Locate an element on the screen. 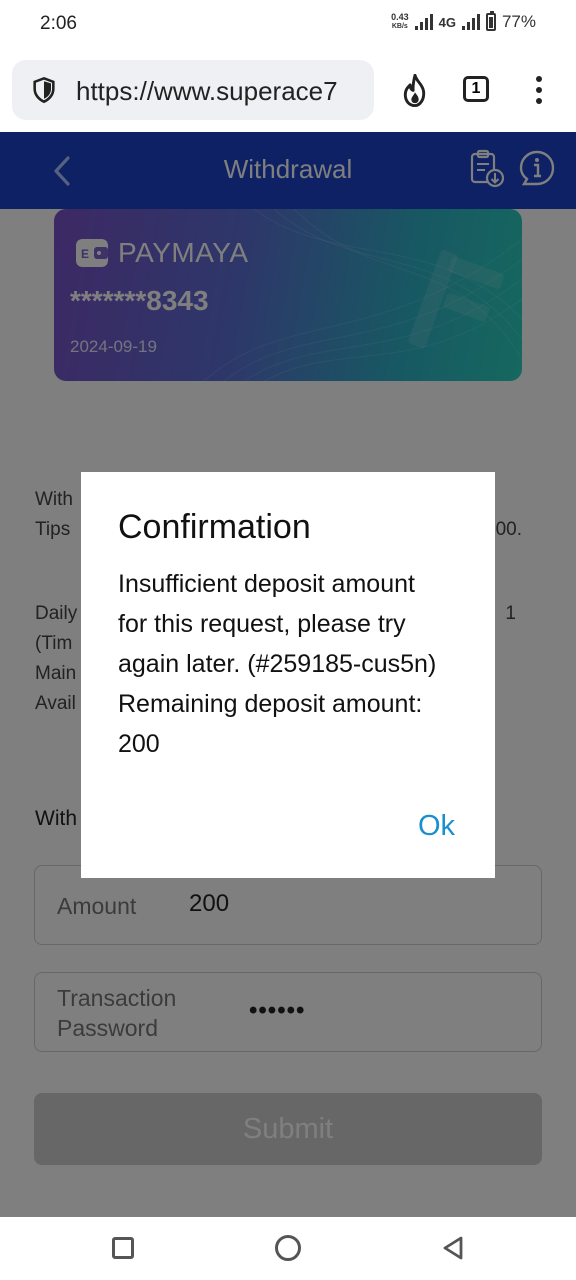 This screenshot has height=1280, width=576. url-text: https://www.superace7 is located at coordinates (207, 91).